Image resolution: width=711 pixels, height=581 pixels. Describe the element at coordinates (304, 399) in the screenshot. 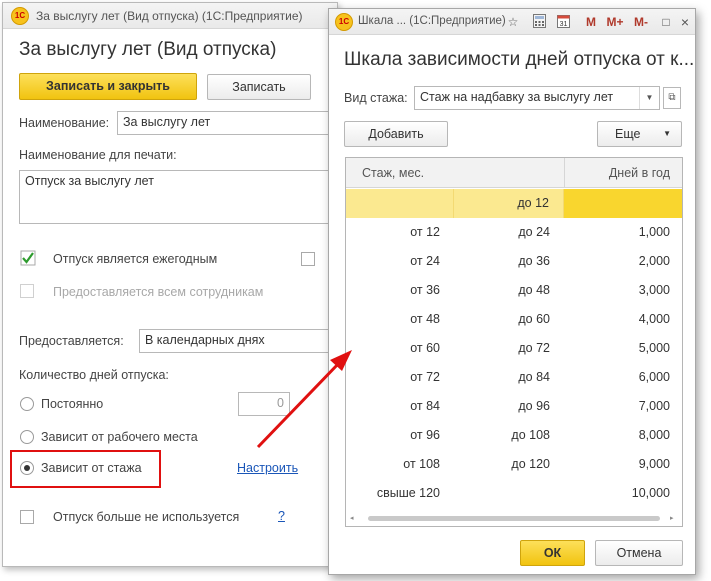

I see `annotation-arrow` at that location.